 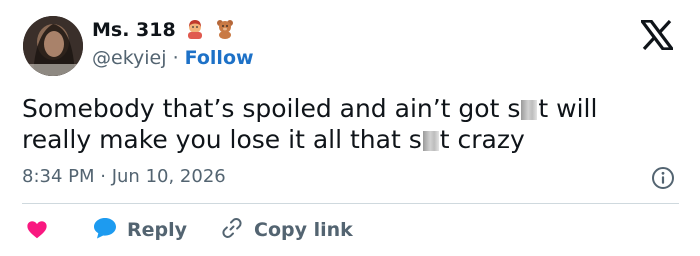 I want to click on info-icon, so click(x=663, y=178).